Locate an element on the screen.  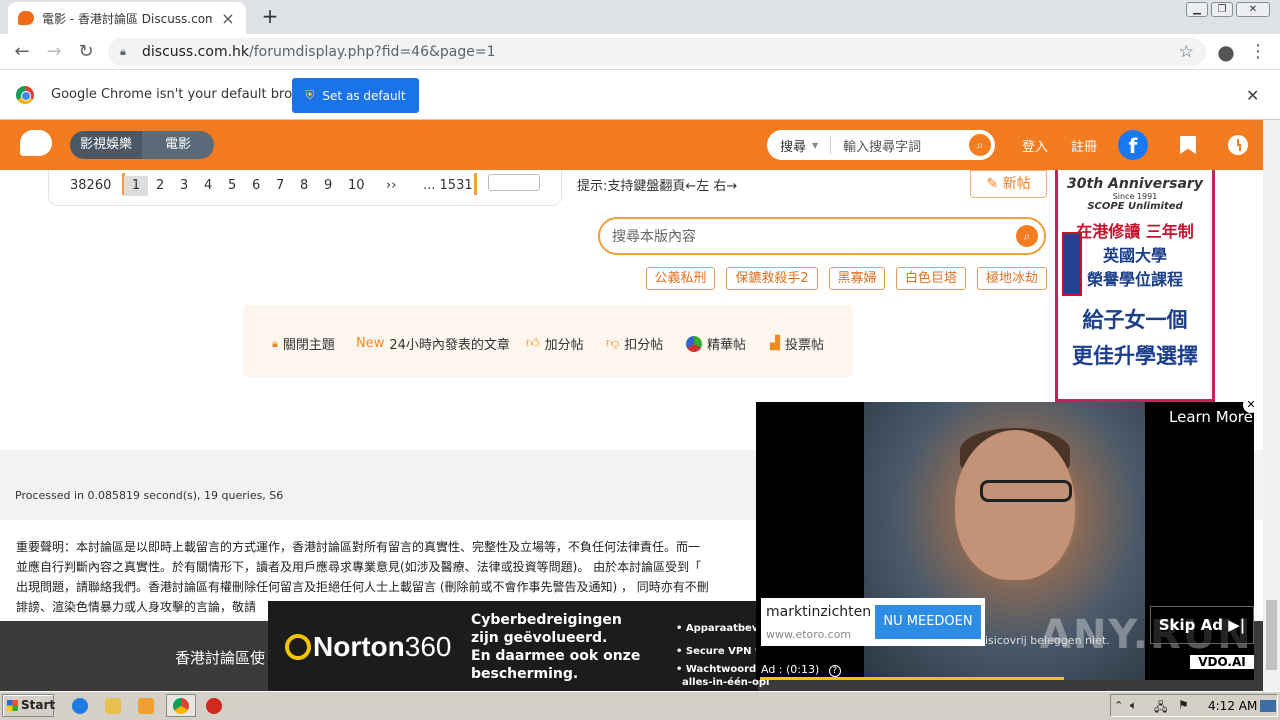
skip-ad-label: Skip Ad is located at coordinates (1190, 625).